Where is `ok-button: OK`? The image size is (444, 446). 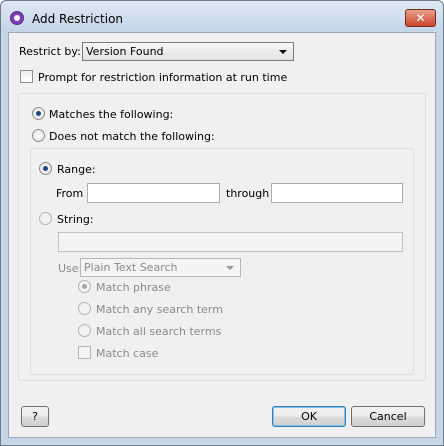 ok-button: OK is located at coordinates (309, 416).